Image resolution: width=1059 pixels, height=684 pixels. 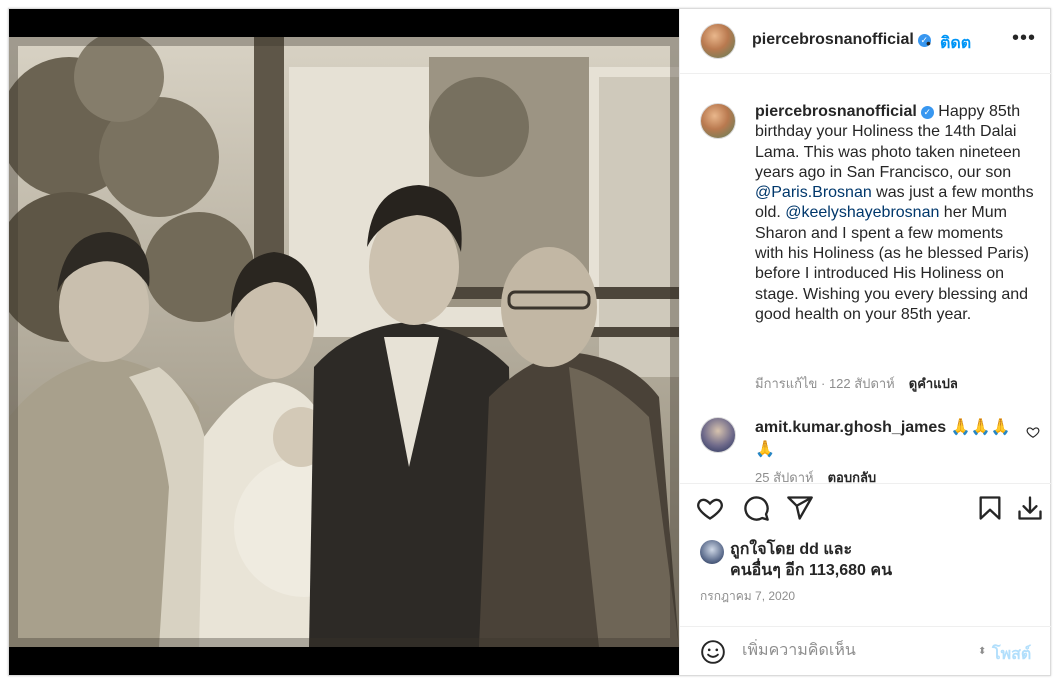 I want to click on download-icon, so click(x=1030, y=508).